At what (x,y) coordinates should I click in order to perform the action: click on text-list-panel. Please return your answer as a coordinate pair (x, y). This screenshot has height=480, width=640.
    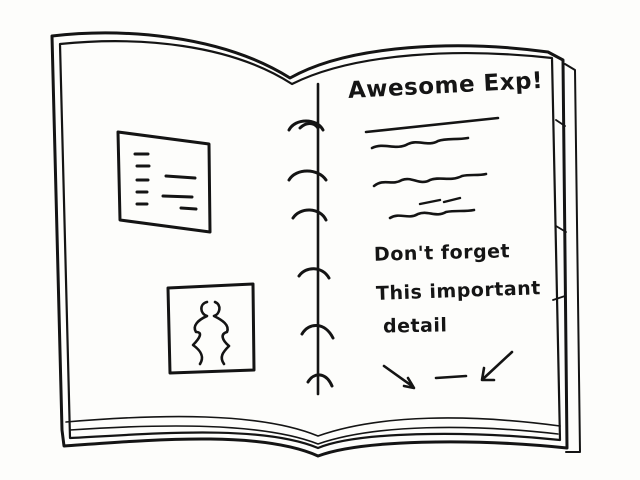
    Looking at the image, I should click on (164, 182).